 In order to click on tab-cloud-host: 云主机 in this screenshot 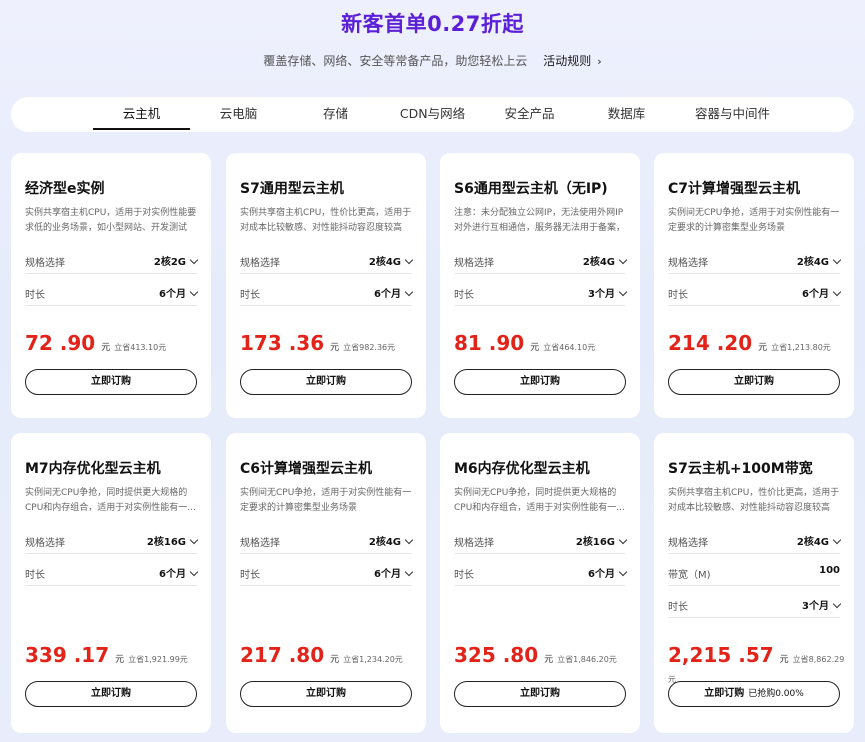, I will do `click(141, 114)`.